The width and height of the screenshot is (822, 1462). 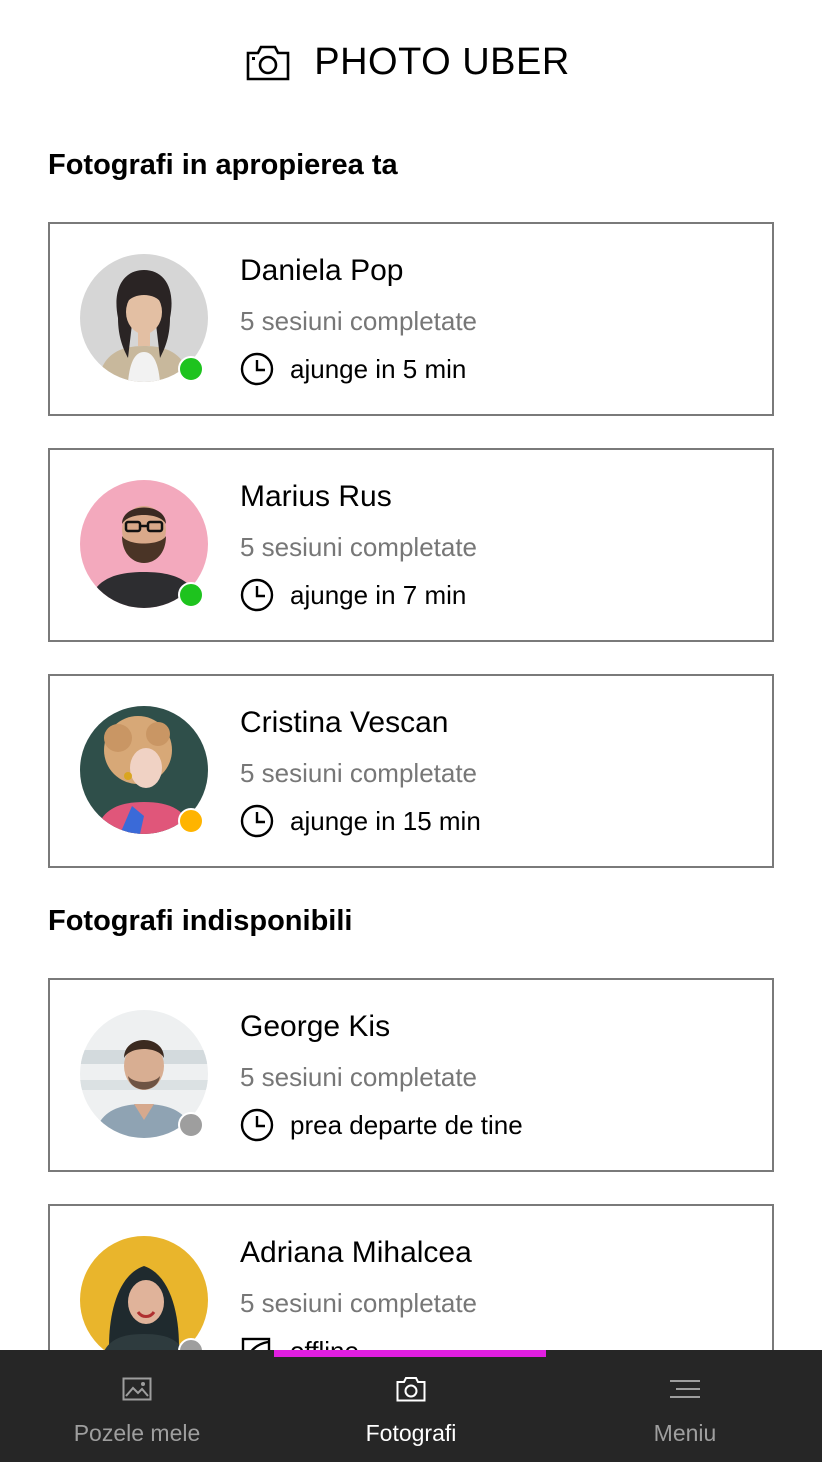 I want to click on nav-item-meniu: Meniu, so click(x=685, y=1406).